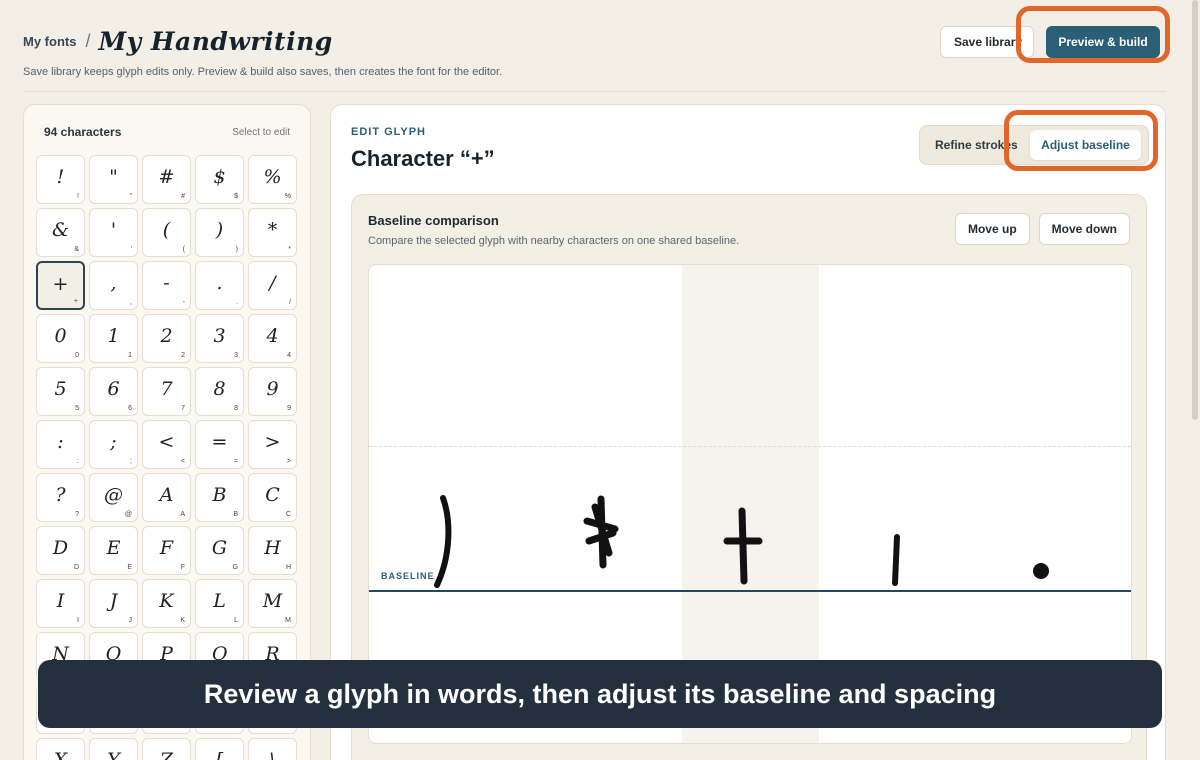  What do you see at coordinates (1041, 571) in the screenshot?
I see `glyph-period` at bounding box center [1041, 571].